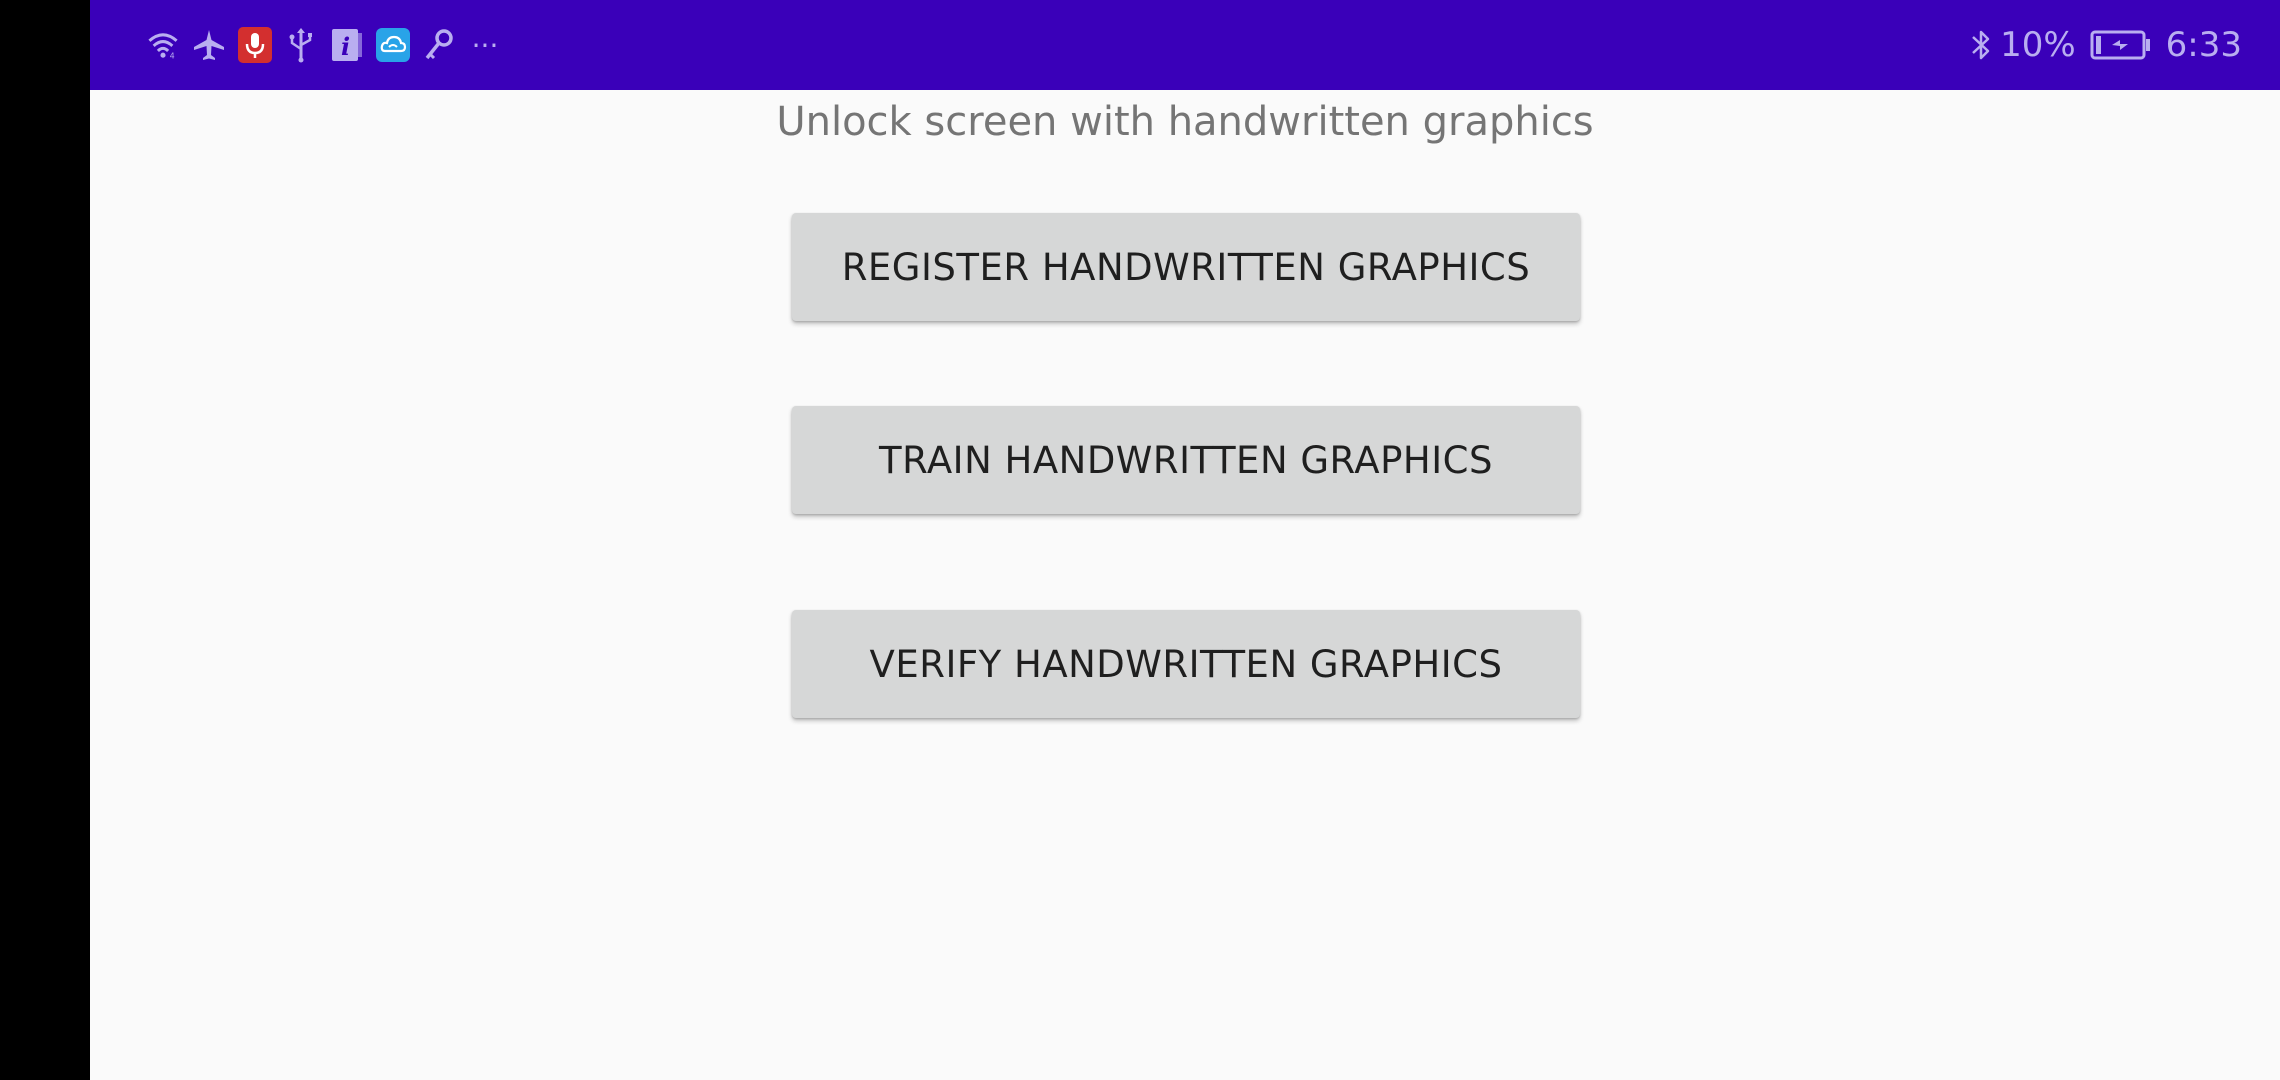 Image resolution: width=2280 pixels, height=1080 pixels. Describe the element at coordinates (2038, 45) in the screenshot. I see `battery-percent: 10%` at that location.